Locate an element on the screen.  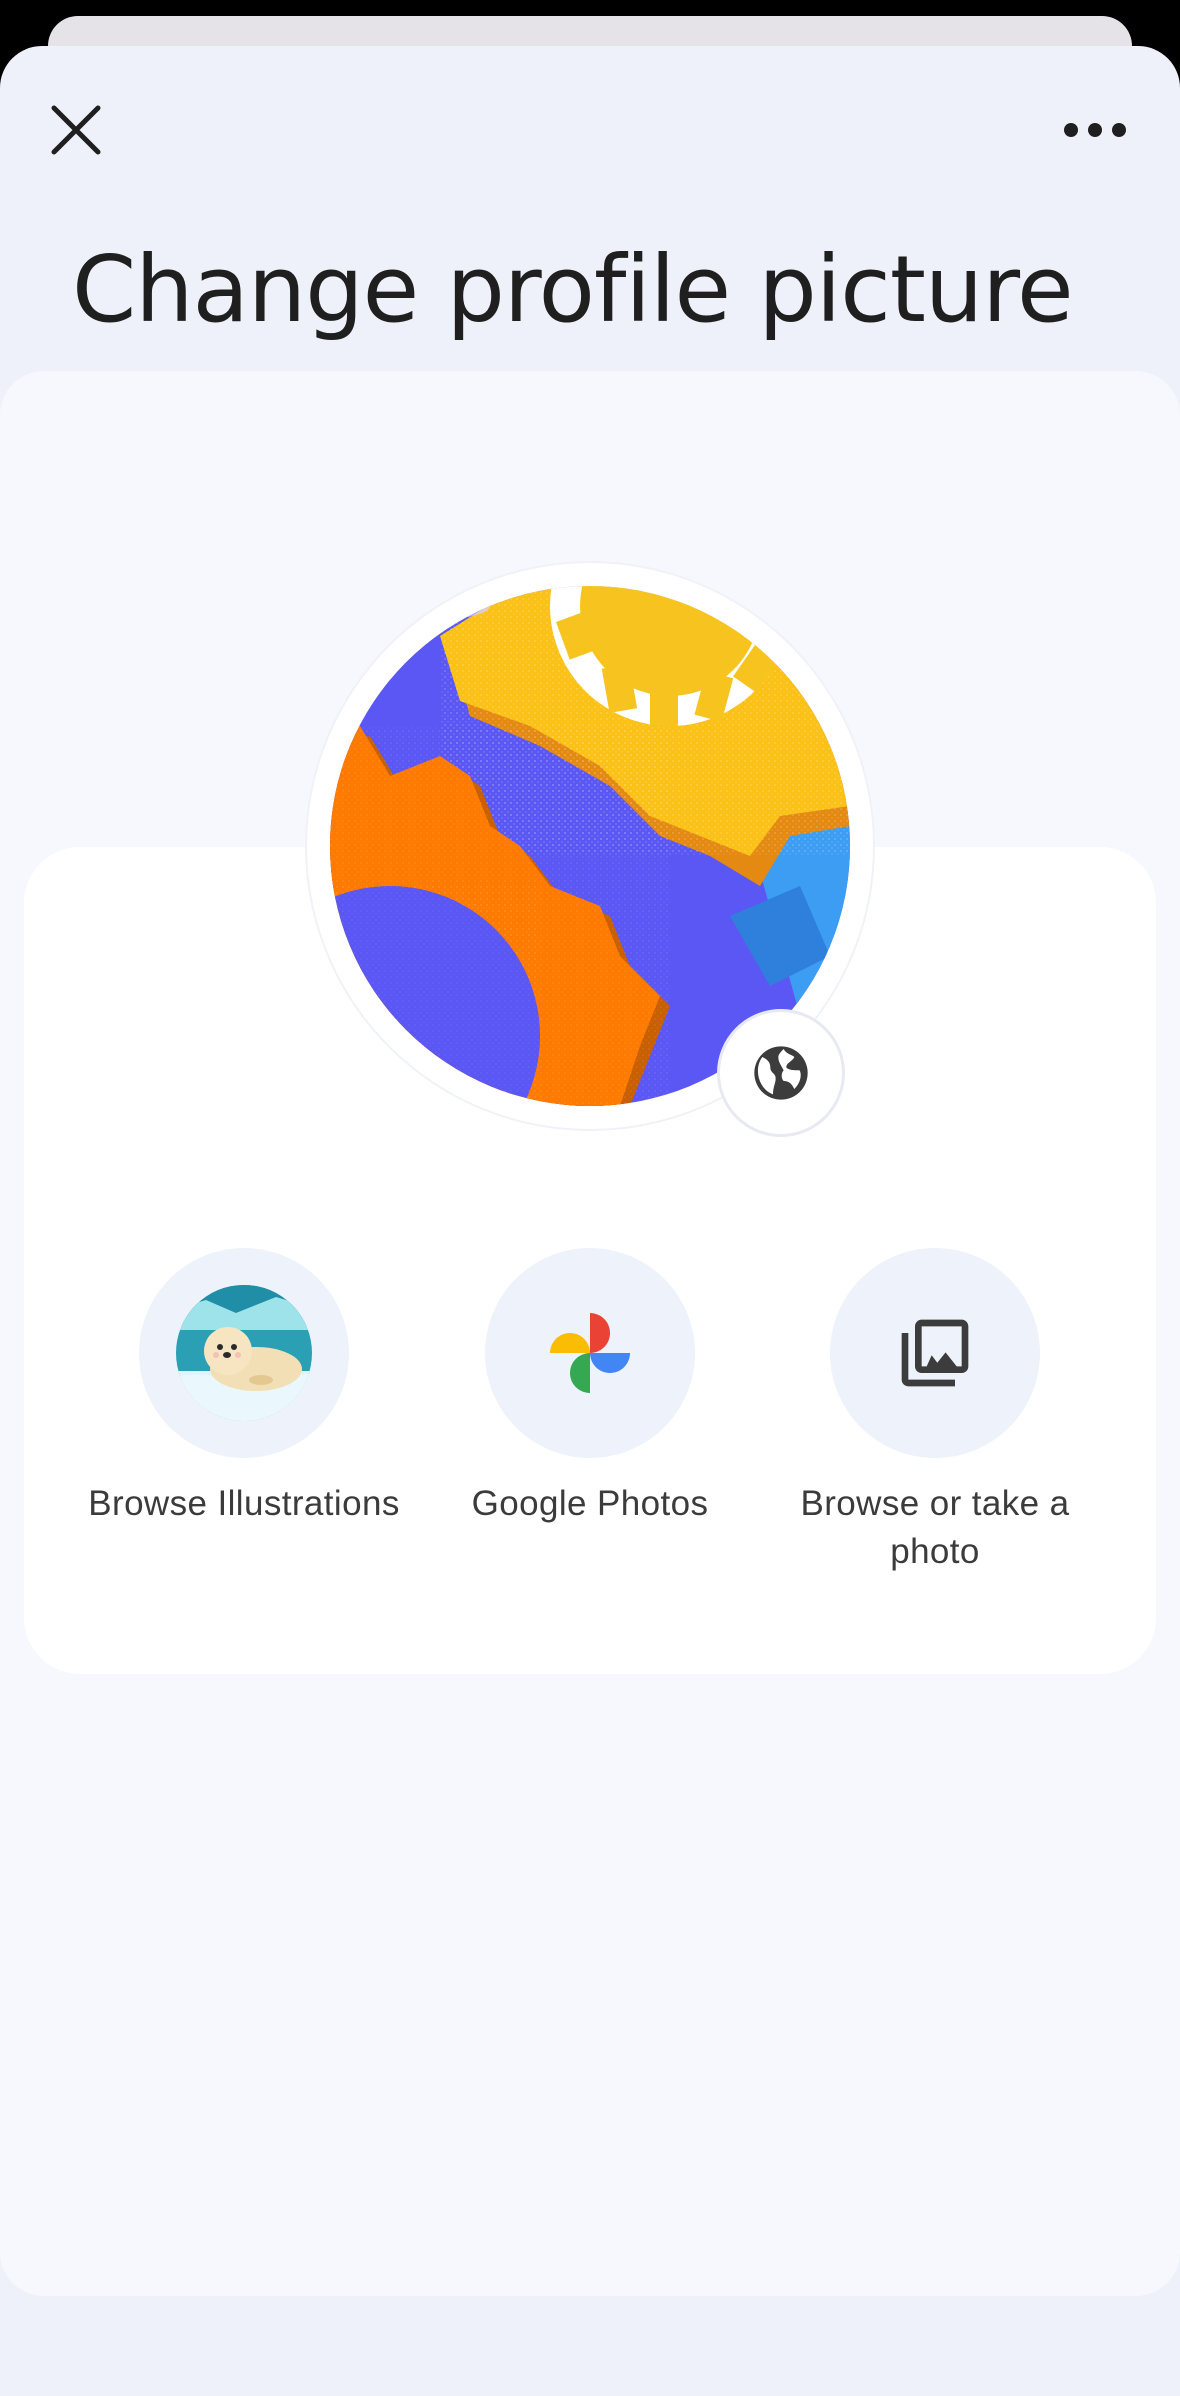
more-horizontal-icon is located at coordinates (1095, 130).